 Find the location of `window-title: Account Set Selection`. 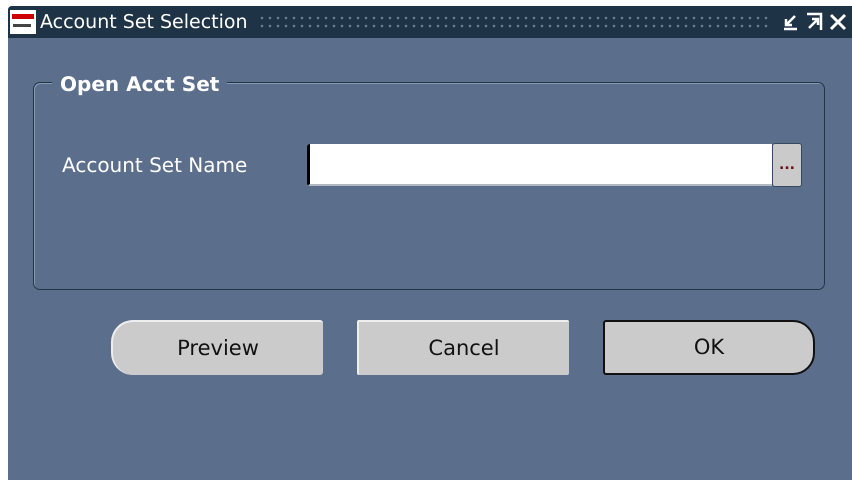

window-title: Account Set Selection is located at coordinates (144, 22).